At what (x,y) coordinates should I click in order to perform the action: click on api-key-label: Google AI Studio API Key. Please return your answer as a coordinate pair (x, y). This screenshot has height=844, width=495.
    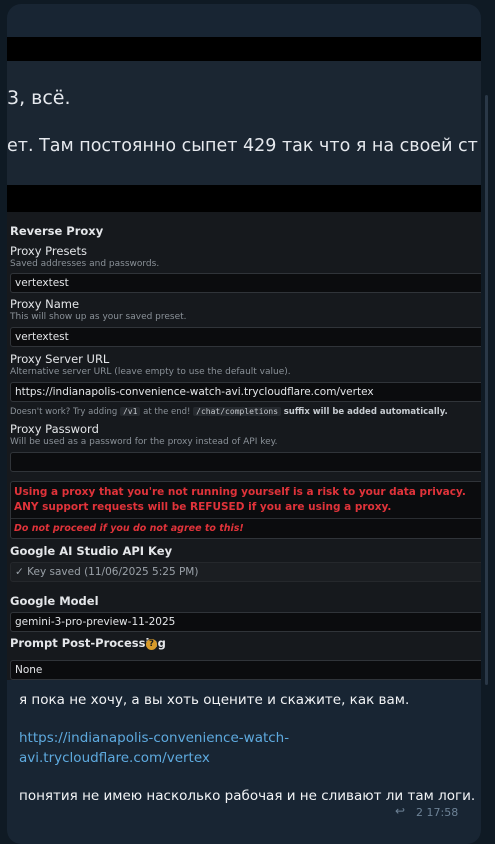
    Looking at the image, I should click on (91, 551).